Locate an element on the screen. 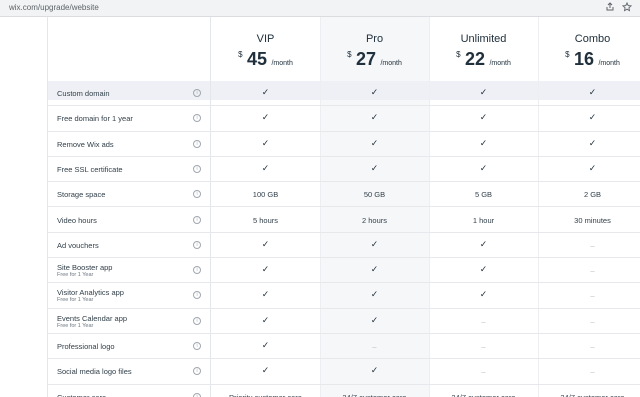  star-icon is located at coordinates (627, 7).